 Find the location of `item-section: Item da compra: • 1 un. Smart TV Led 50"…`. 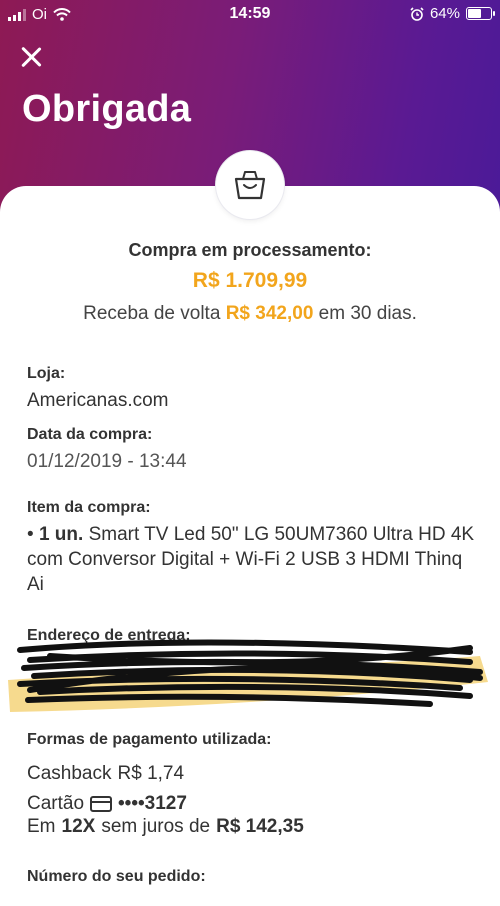

item-section: Item da compra: • 1 un. Smart TV Led 50"… is located at coordinates (252, 548).